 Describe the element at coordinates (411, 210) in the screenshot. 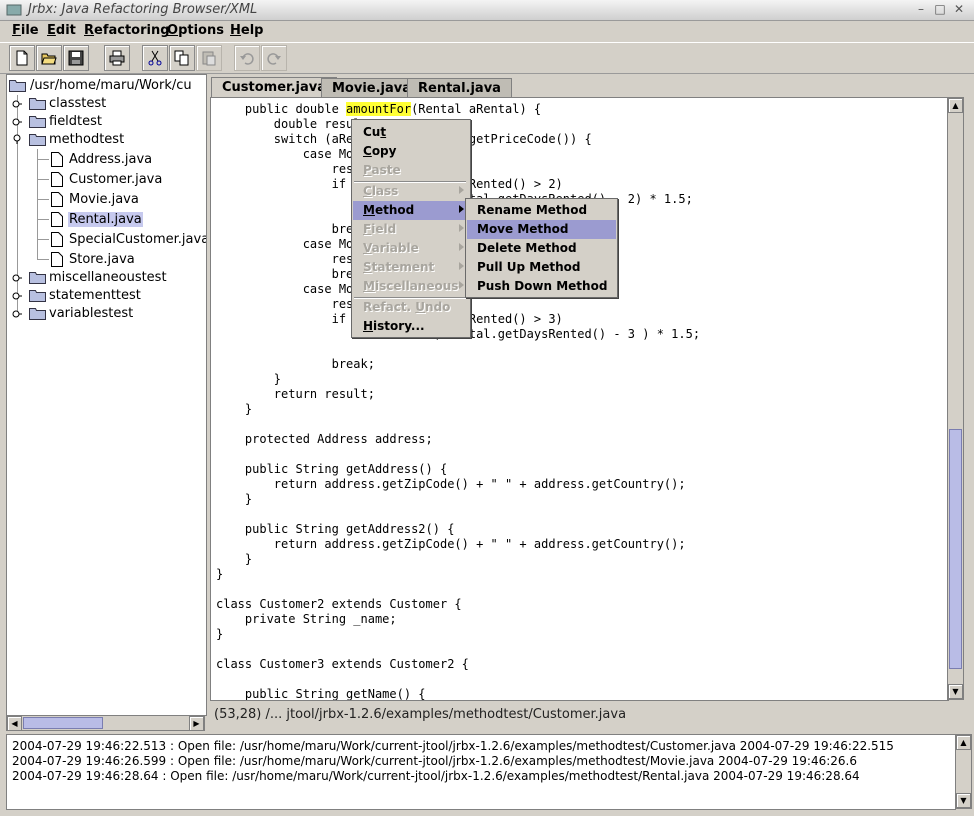

I see `menu-item-method: Method` at that location.